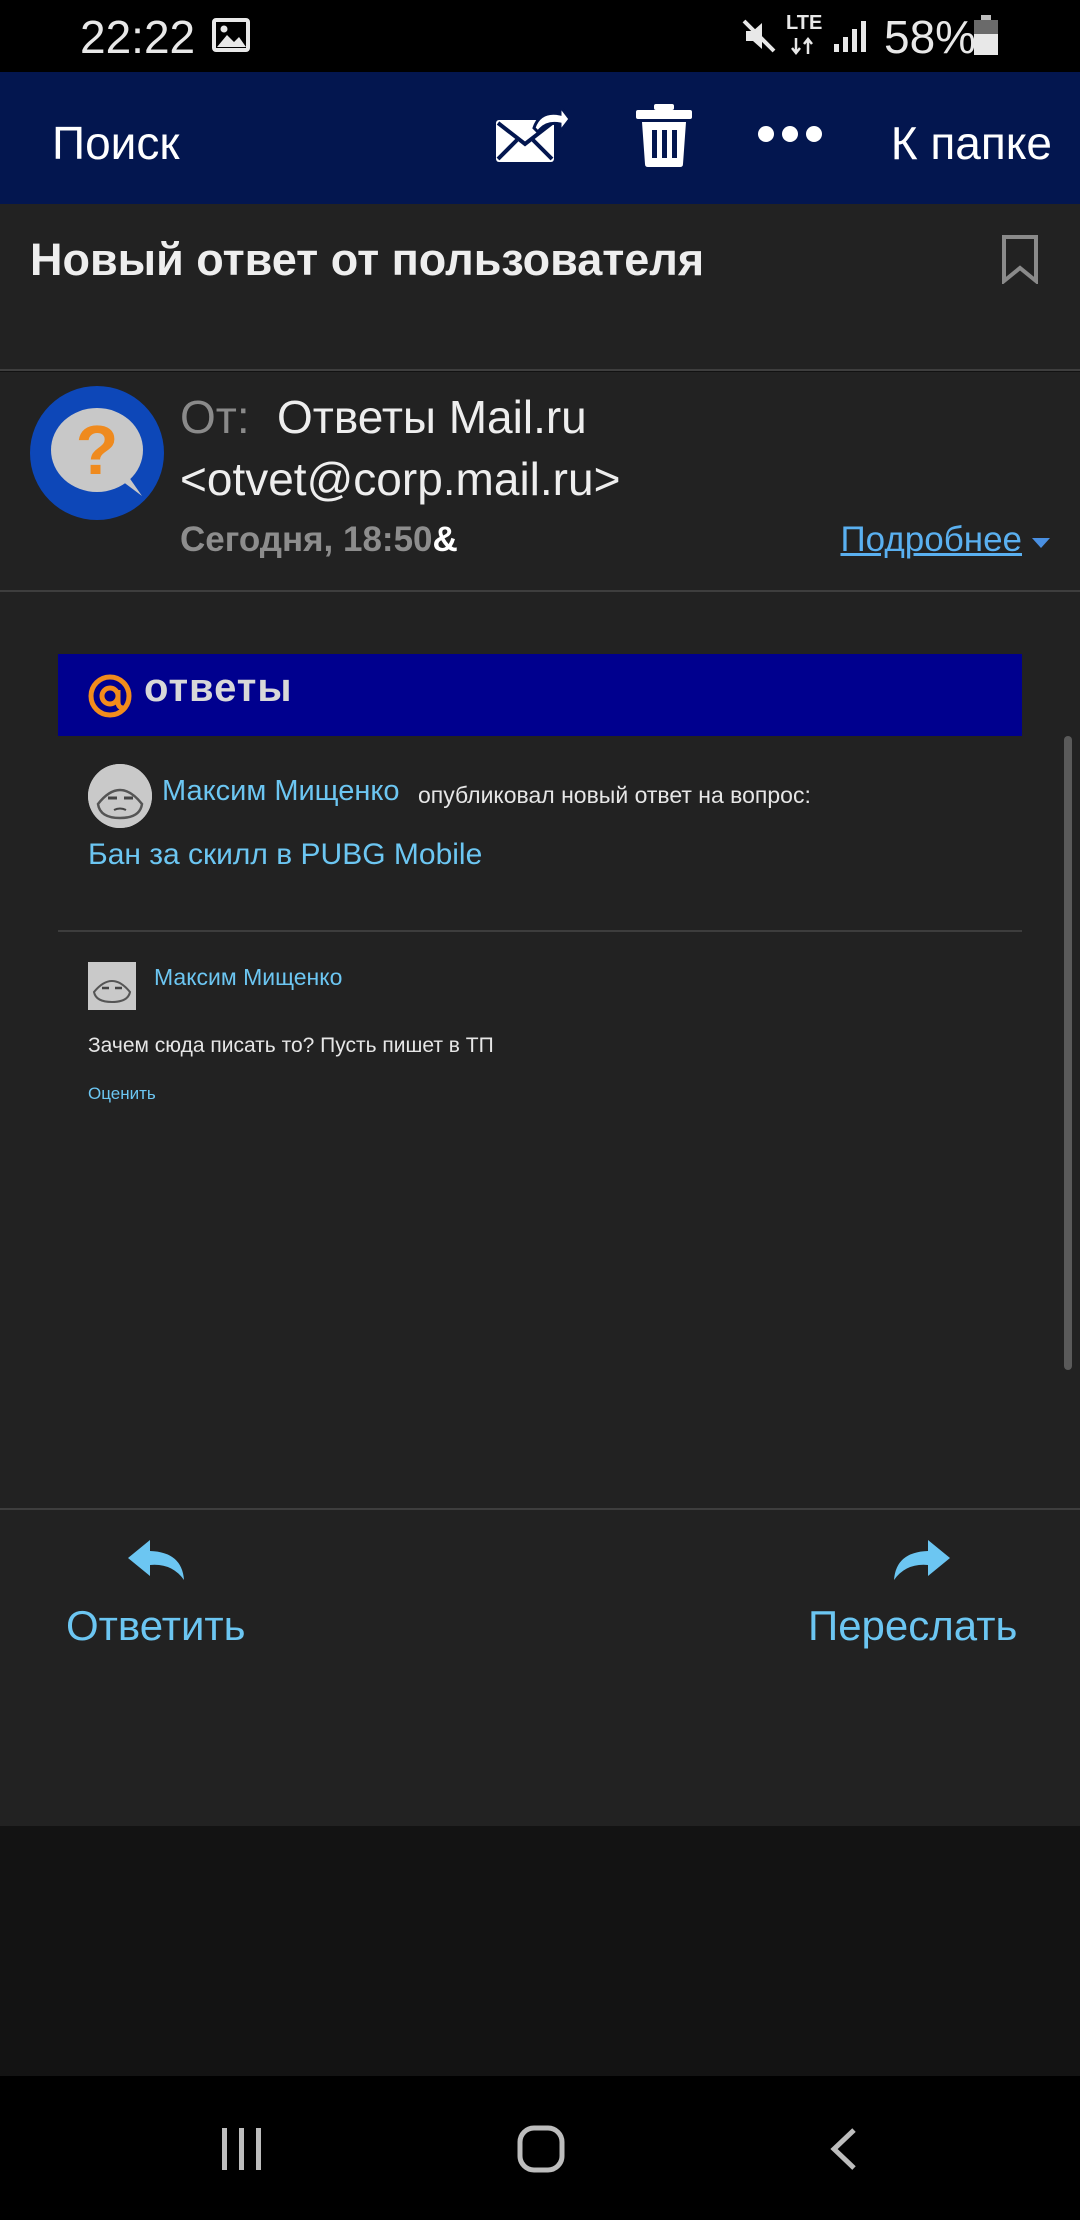 Image resolution: width=1080 pixels, height=2220 pixels. I want to click on gallery-icon, so click(231, 35).